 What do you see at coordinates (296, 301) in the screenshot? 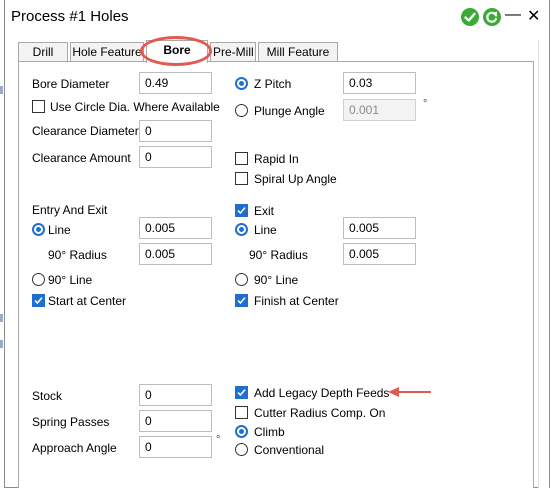
I see `finish-at-center-label: Finish at Center` at bounding box center [296, 301].